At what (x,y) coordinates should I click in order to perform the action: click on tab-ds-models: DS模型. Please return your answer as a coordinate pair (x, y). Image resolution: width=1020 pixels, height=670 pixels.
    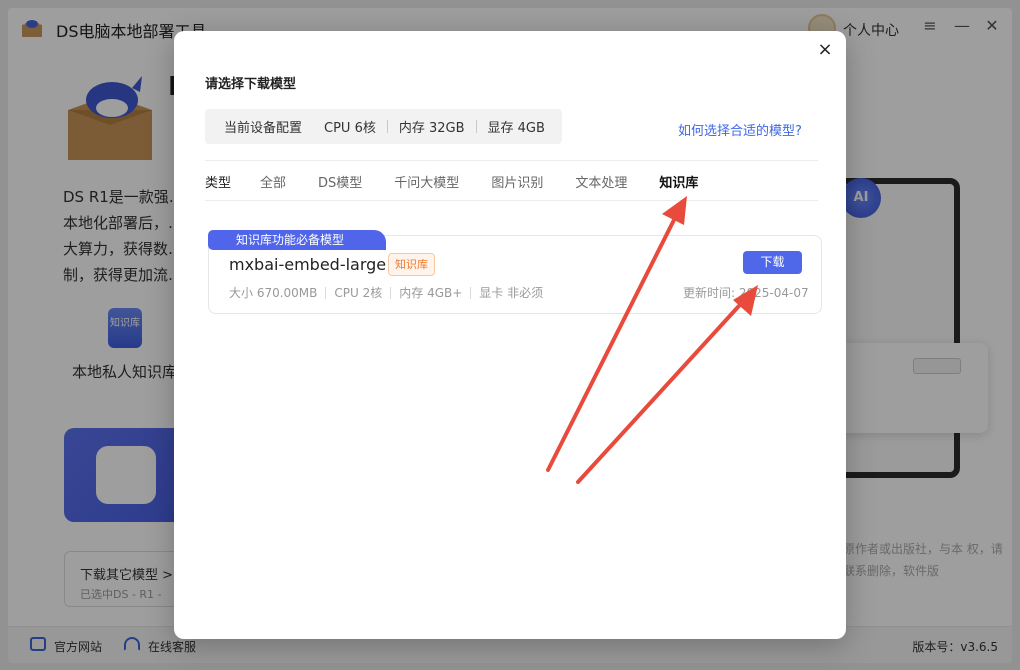
    Looking at the image, I should click on (340, 181).